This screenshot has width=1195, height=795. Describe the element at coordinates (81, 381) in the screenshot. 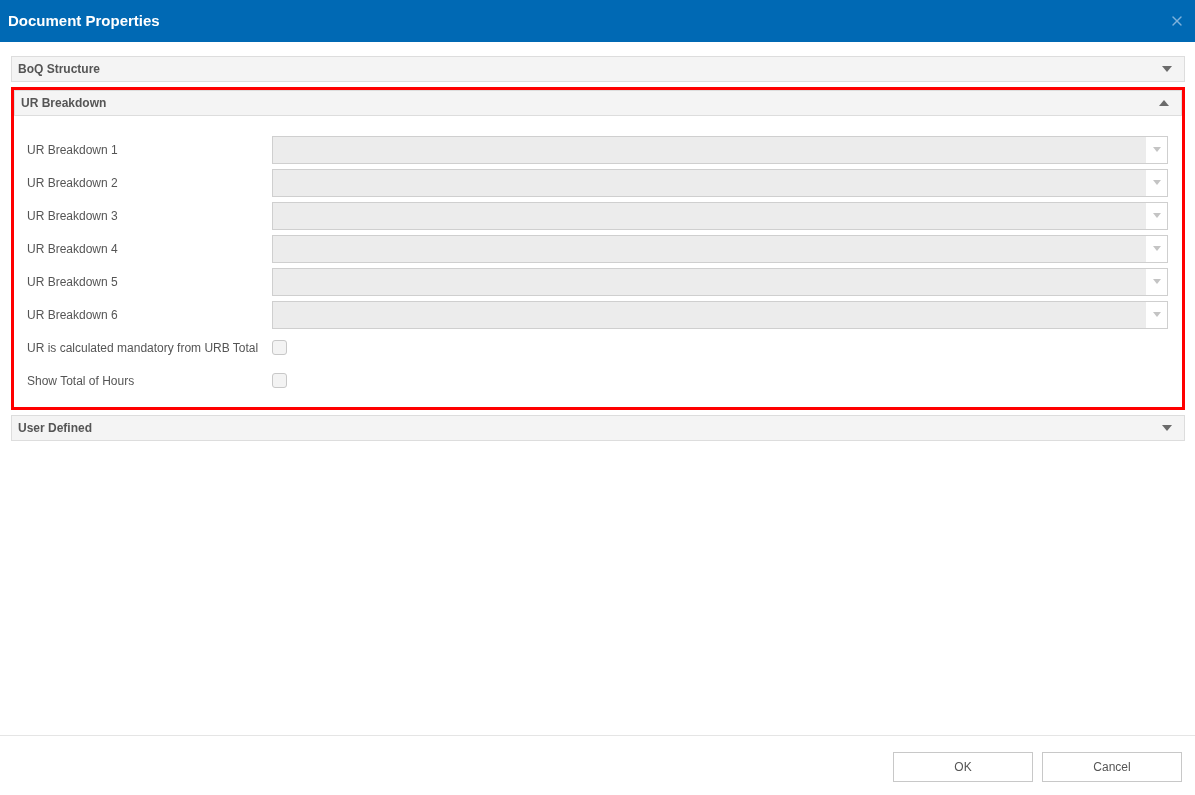

I see `checkbox-label: Show Total of Hours` at that location.